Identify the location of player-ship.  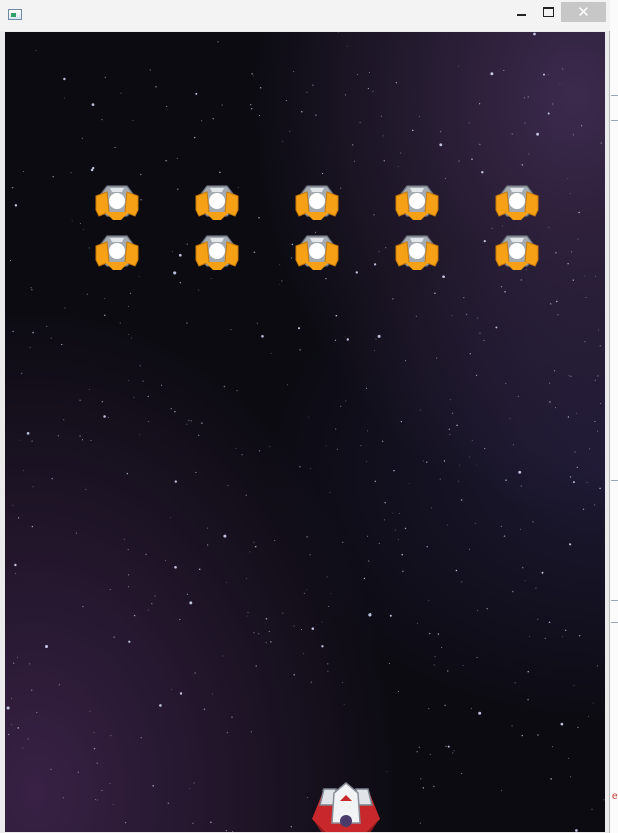
(346, 806).